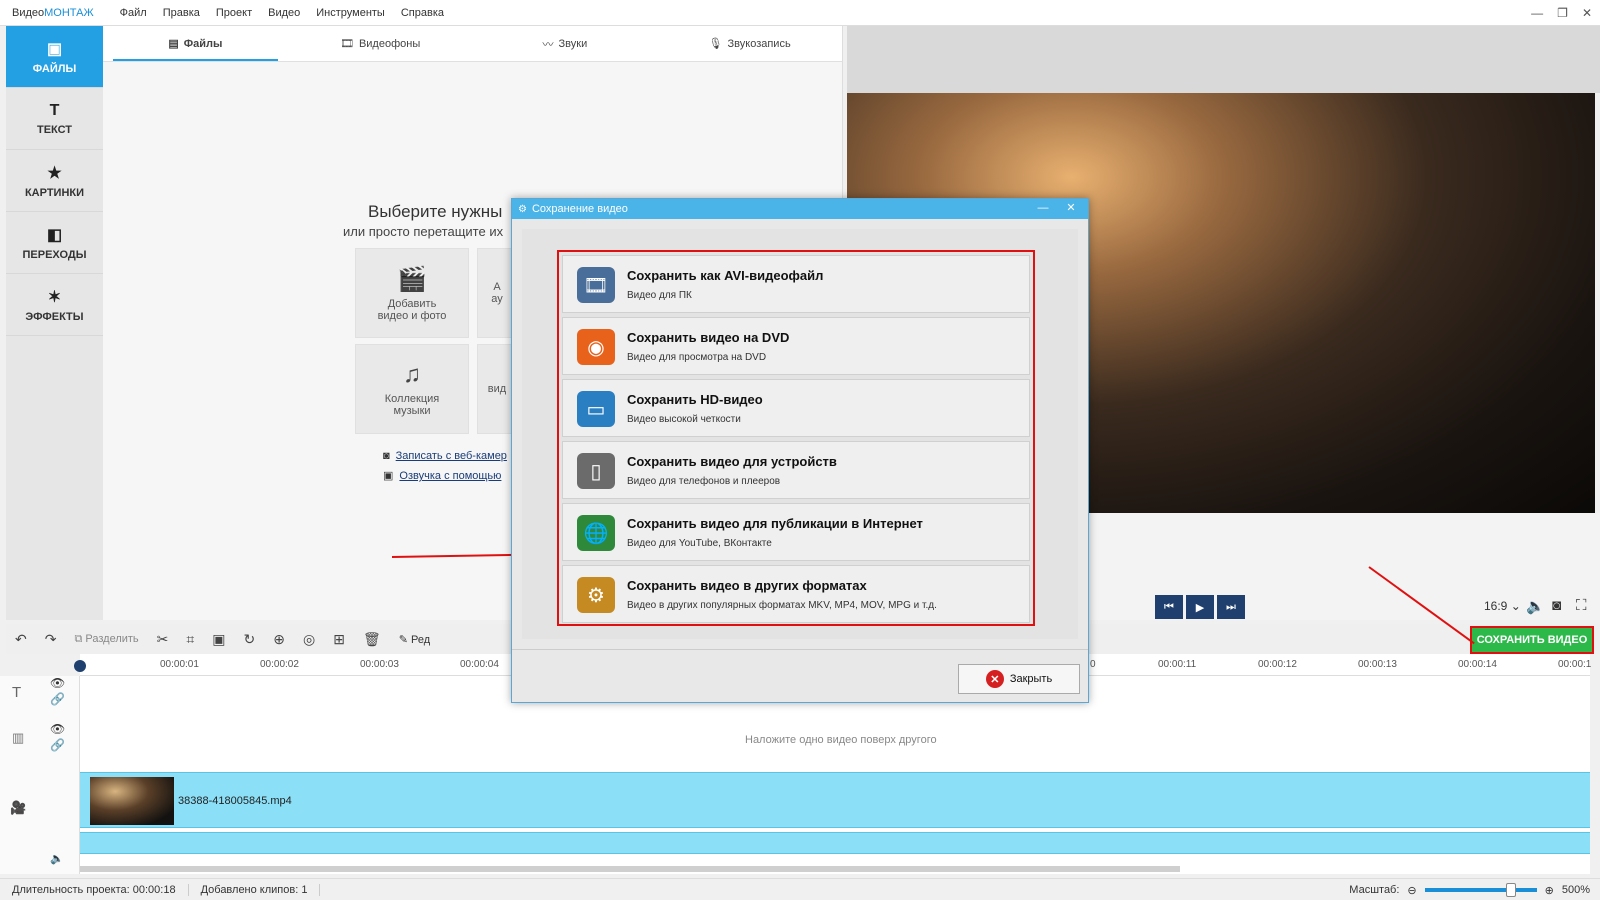  I want to click on minimize-icon: —, so click(1537, 13).